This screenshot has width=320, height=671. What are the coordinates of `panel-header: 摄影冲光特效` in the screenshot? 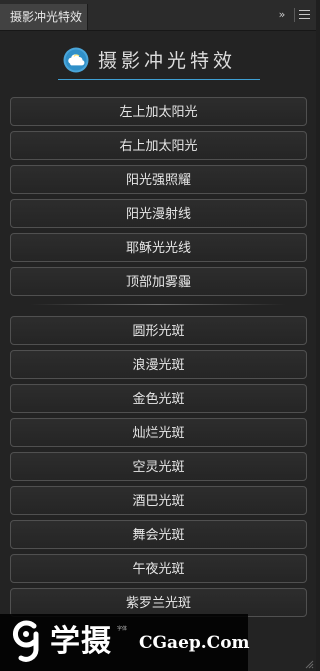 It's located at (159, 62).